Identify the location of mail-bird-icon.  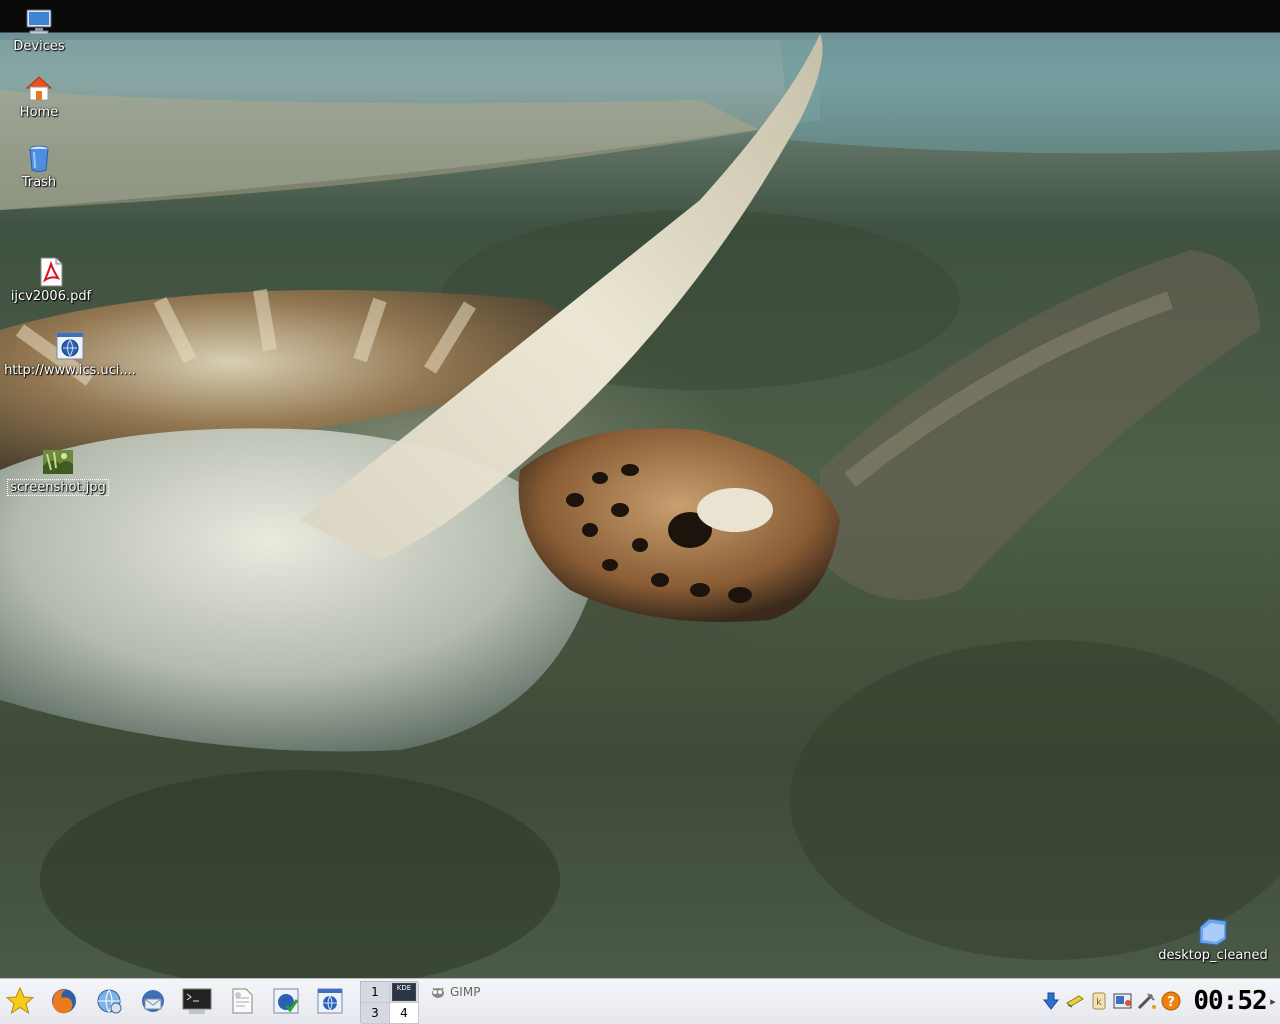
(153, 1001).